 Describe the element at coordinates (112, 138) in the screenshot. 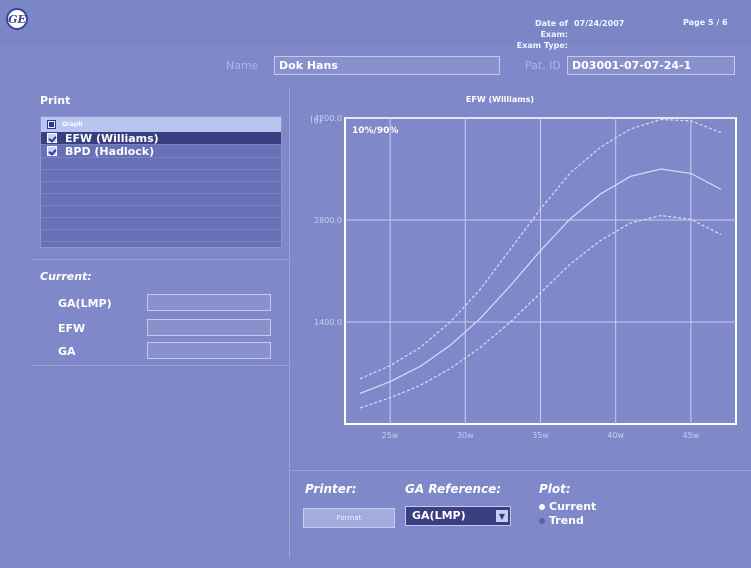

I see `list-item-label: EFW (Williams)` at that location.